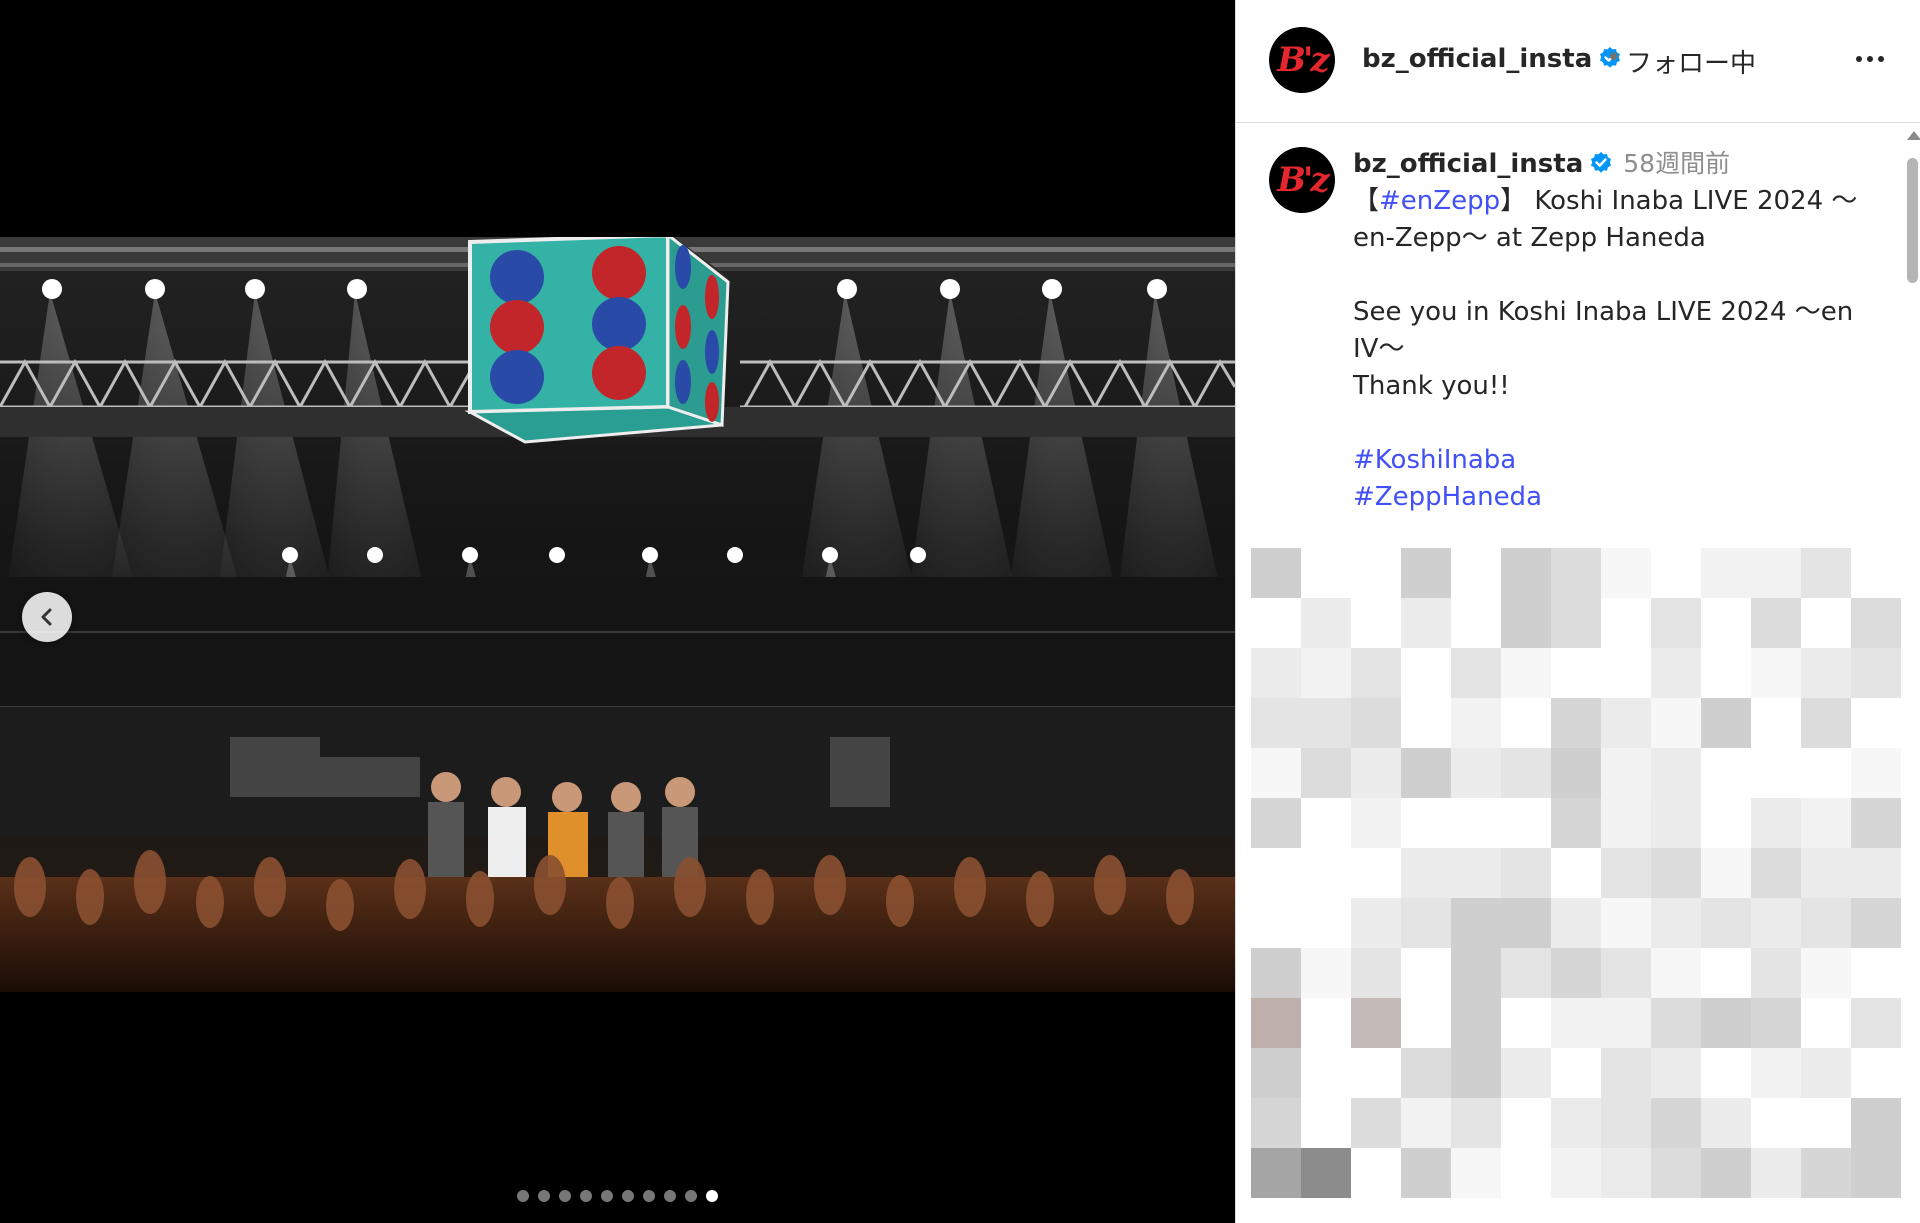  I want to click on verified-badge-icon, so click(1601, 162).